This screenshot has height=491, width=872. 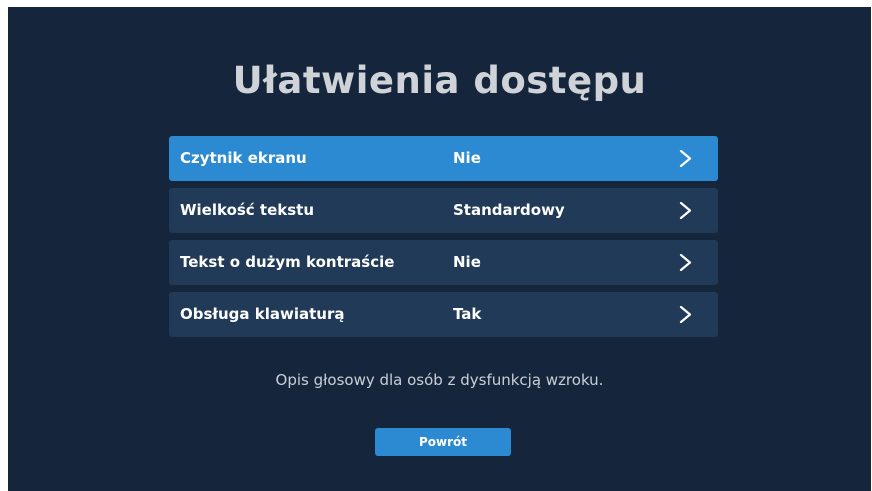 I want to click on menu-item-value: Tak, so click(x=467, y=314).